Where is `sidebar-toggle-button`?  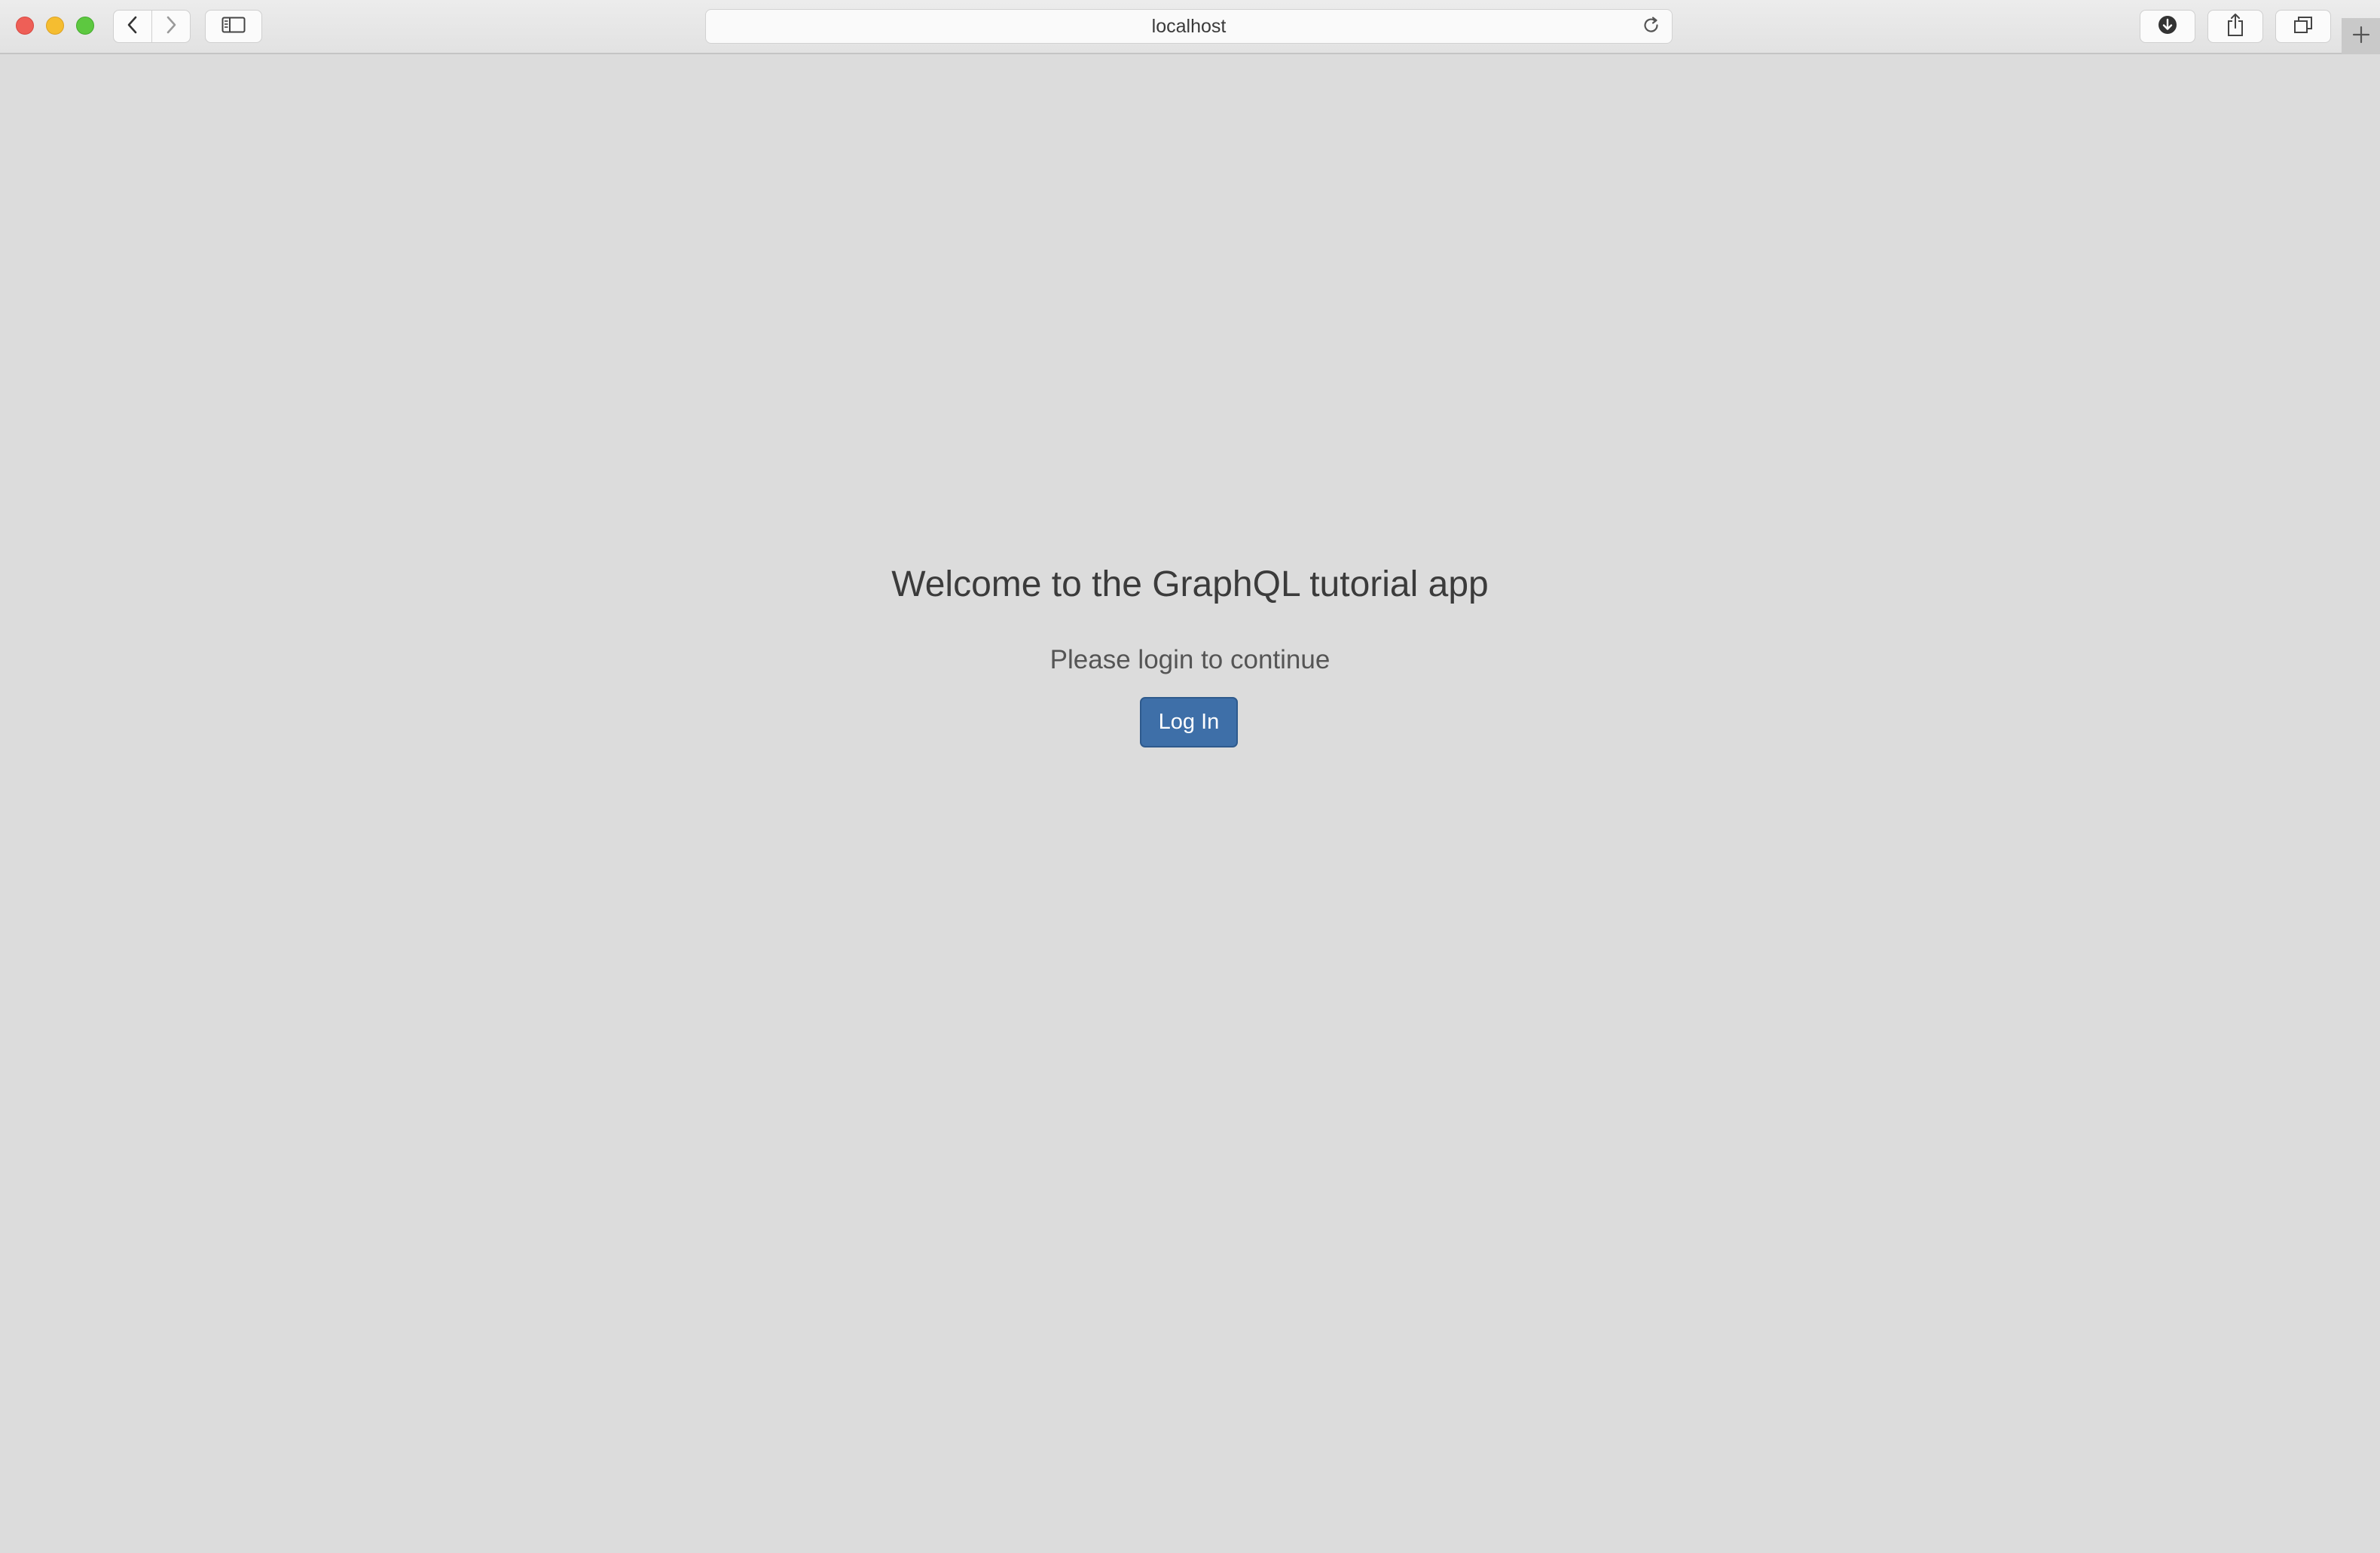 sidebar-toggle-button is located at coordinates (233, 26).